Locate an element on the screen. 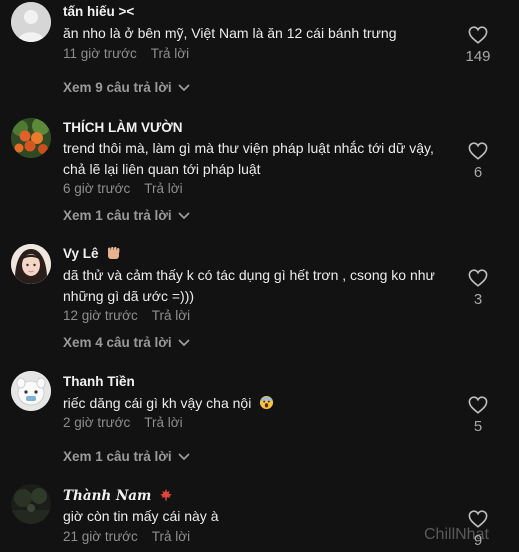 This screenshot has height=552, width=519. comment-author: Thành Nam is located at coordinates (118, 496).